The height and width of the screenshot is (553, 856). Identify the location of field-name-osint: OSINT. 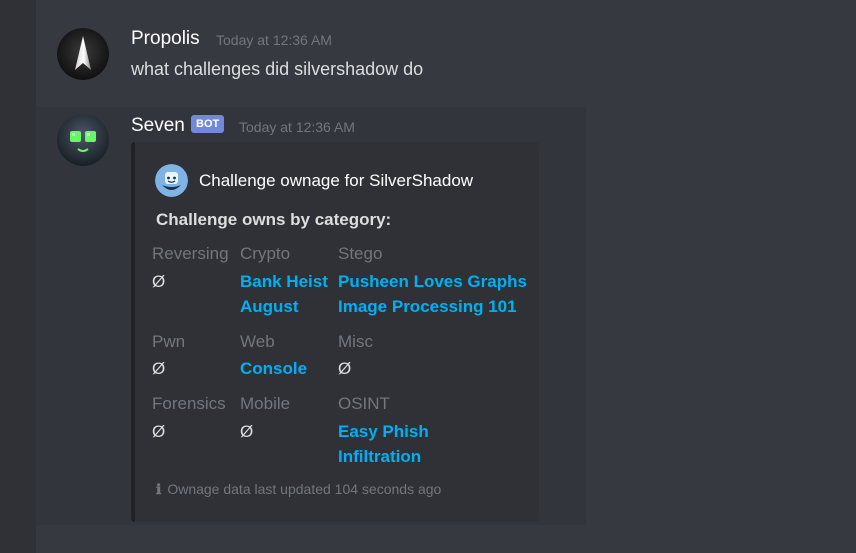
(364, 403).